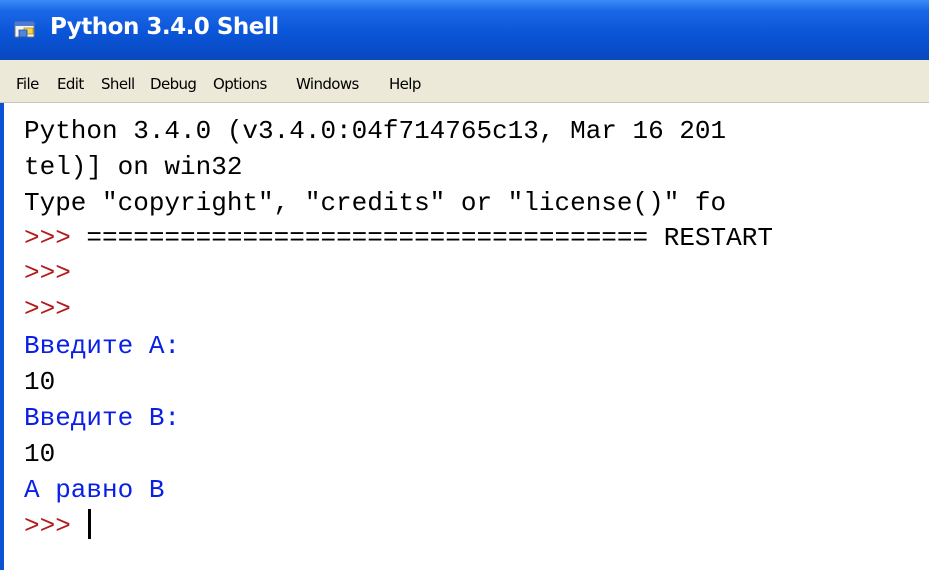  What do you see at coordinates (27, 84) in the screenshot?
I see `menu-file: File` at bounding box center [27, 84].